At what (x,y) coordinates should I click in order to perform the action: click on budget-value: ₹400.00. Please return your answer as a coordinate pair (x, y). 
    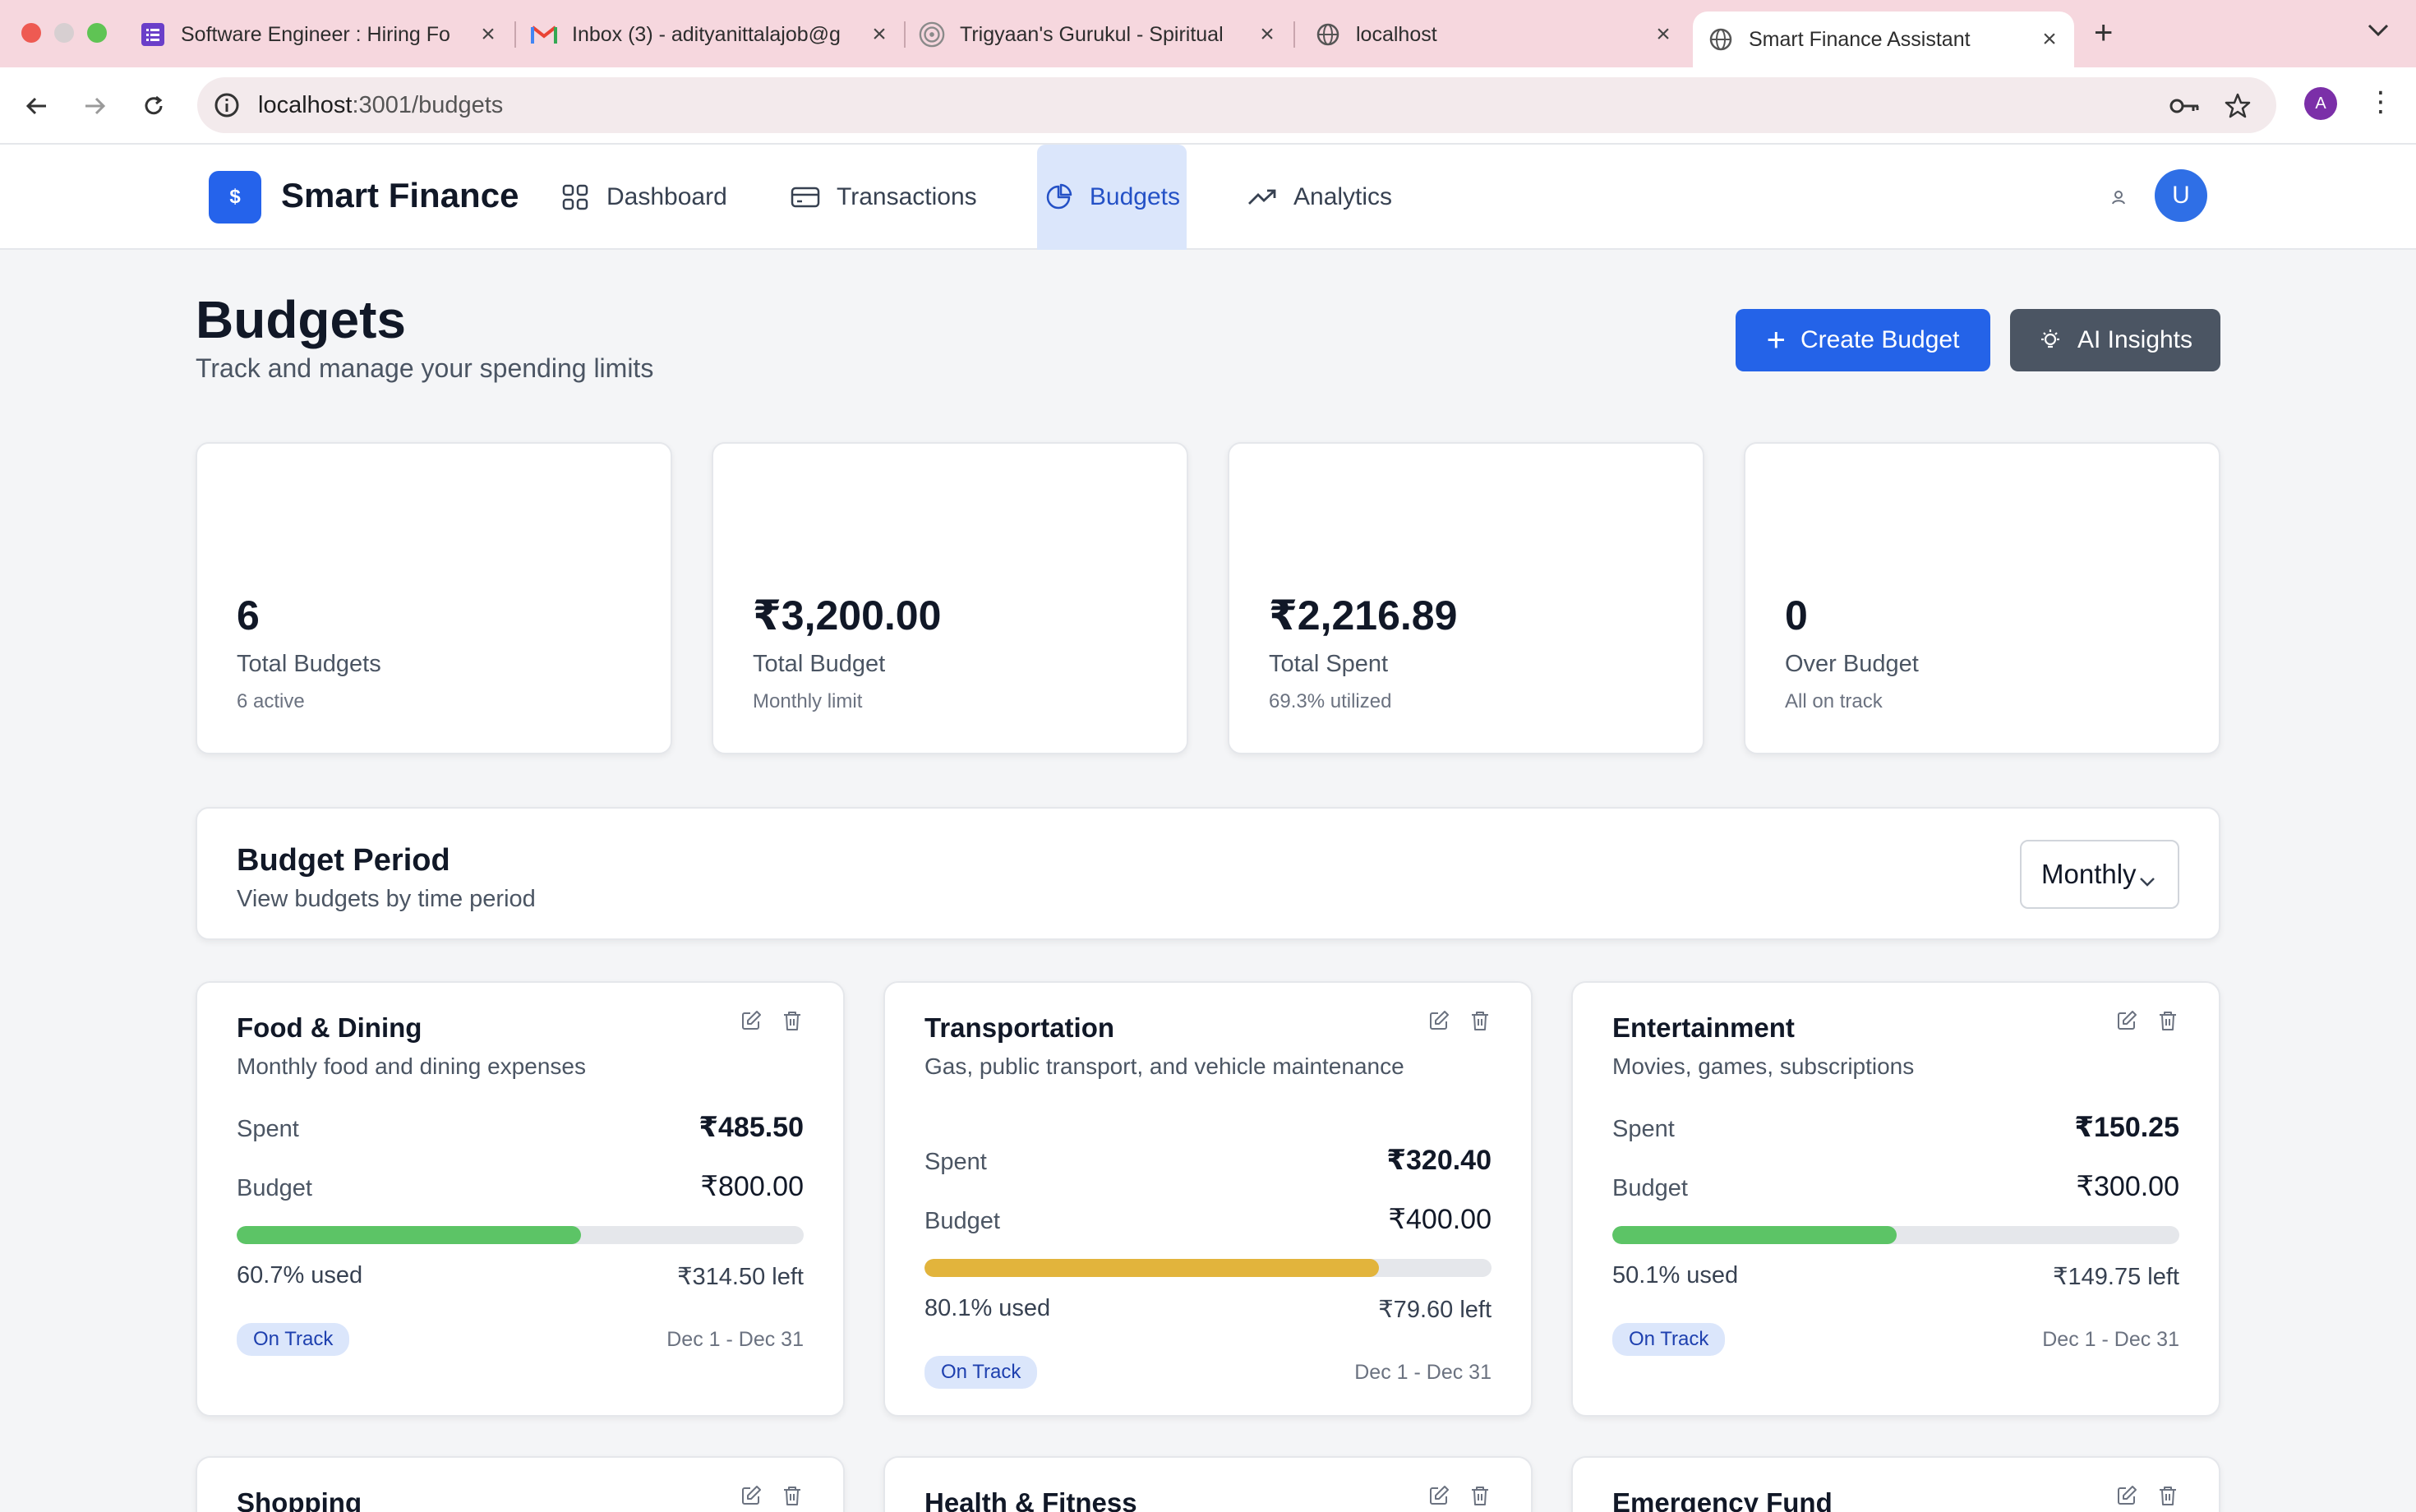
    Looking at the image, I should click on (1440, 1219).